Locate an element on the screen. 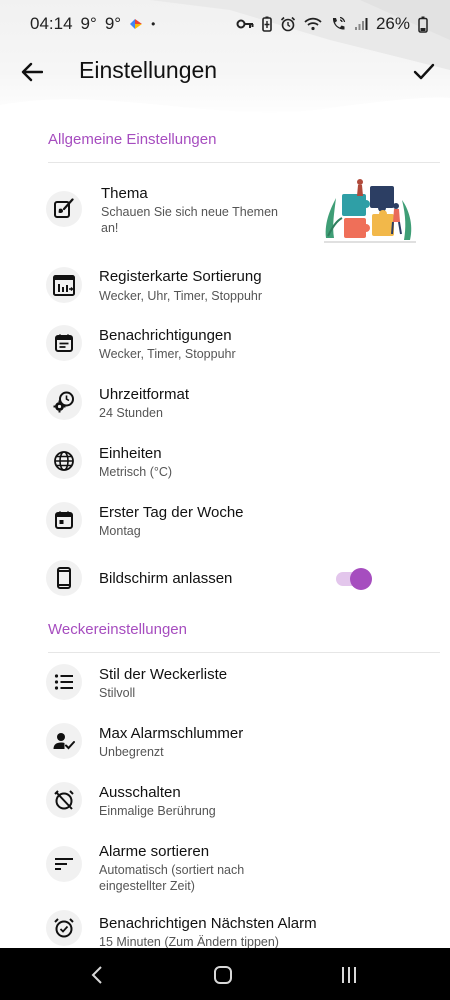 This screenshot has width=450, height=1000. first-day-title: Erster Tag der Woche is located at coordinates (171, 512).